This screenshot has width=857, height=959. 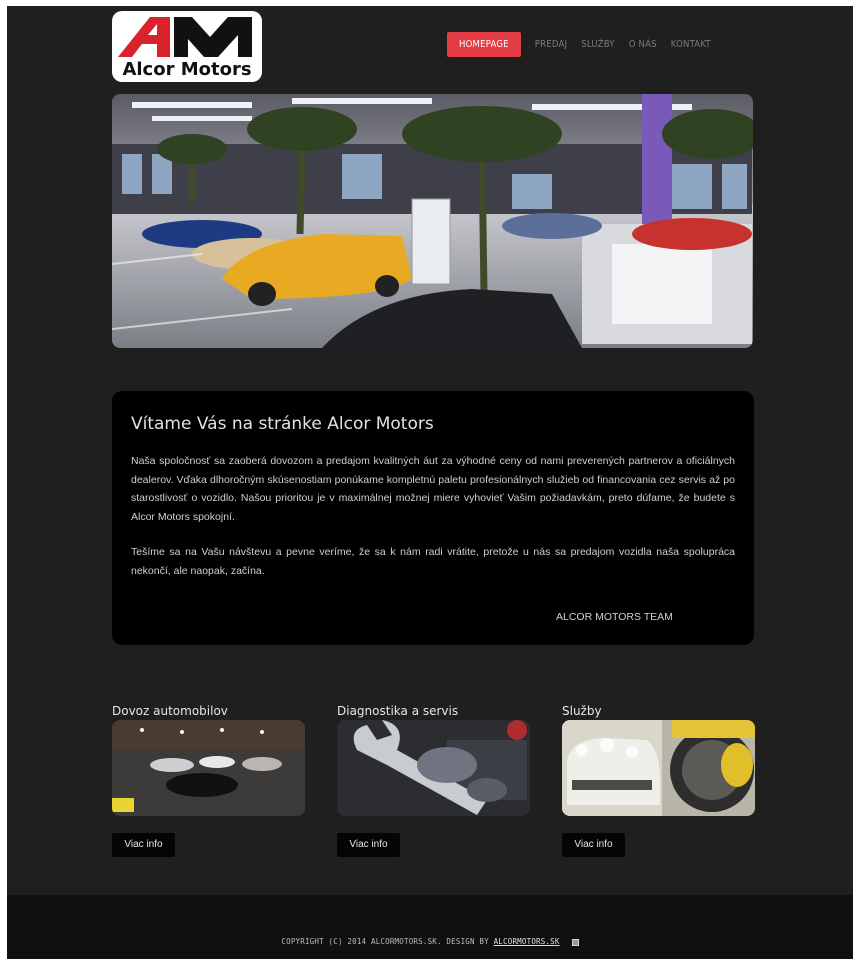 I want to click on card-title: Služby, so click(x=582, y=711).